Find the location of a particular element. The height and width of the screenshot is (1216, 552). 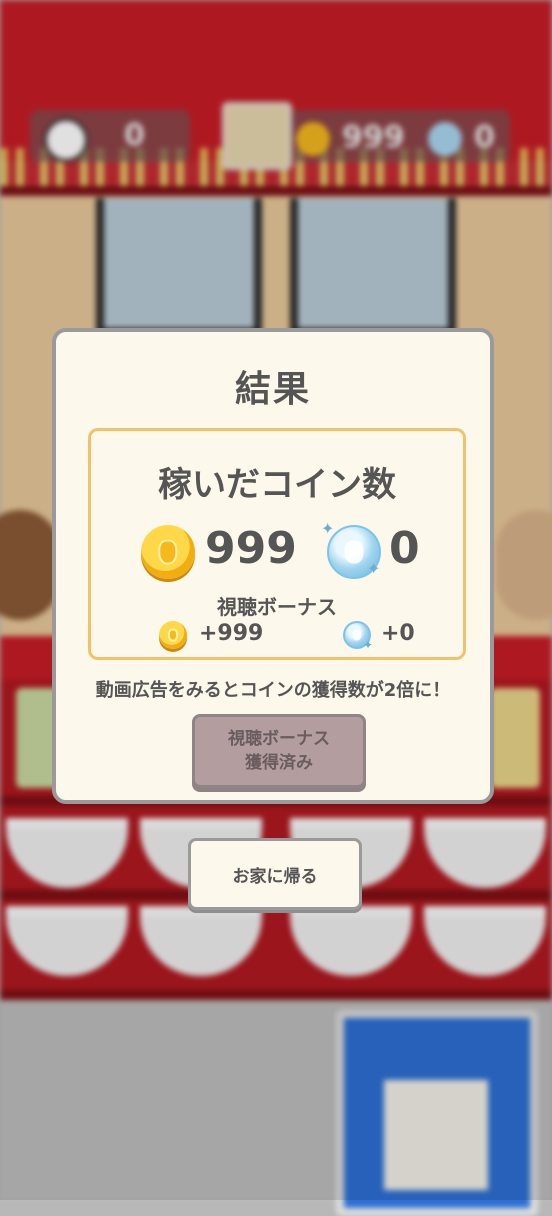

coin-bonus-value: +999 is located at coordinates (231, 633).